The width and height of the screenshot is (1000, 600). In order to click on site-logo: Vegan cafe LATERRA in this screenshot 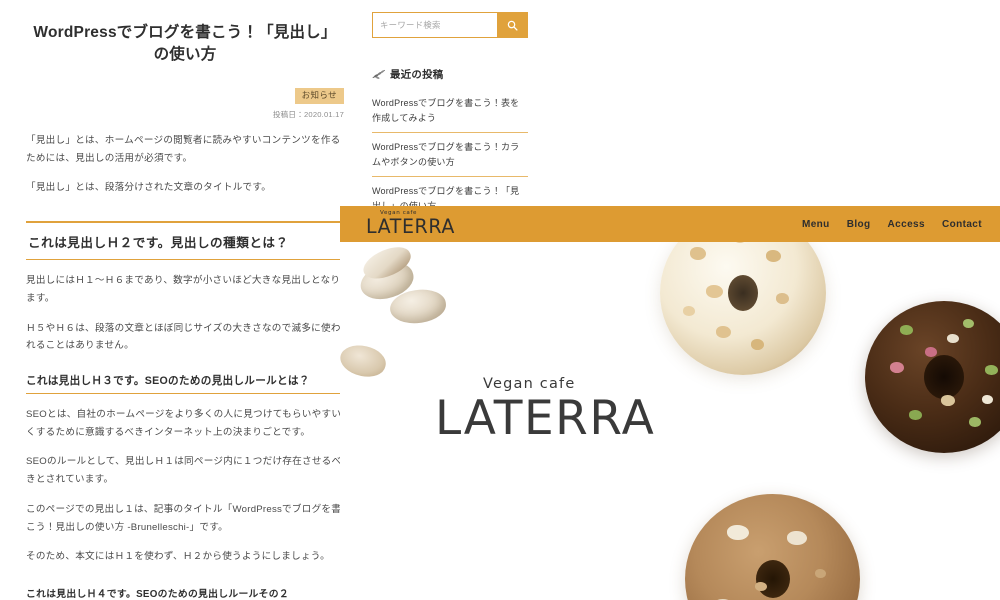, I will do `click(410, 224)`.